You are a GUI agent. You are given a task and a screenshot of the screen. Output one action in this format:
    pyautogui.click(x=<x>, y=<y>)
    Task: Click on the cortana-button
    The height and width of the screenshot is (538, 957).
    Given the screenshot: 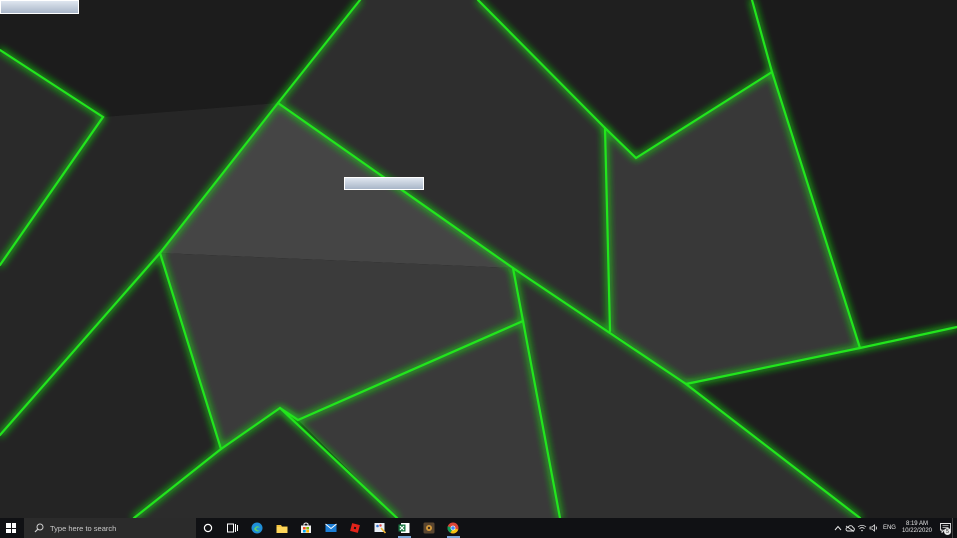 What is the action you would take?
    pyautogui.click(x=208, y=528)
    